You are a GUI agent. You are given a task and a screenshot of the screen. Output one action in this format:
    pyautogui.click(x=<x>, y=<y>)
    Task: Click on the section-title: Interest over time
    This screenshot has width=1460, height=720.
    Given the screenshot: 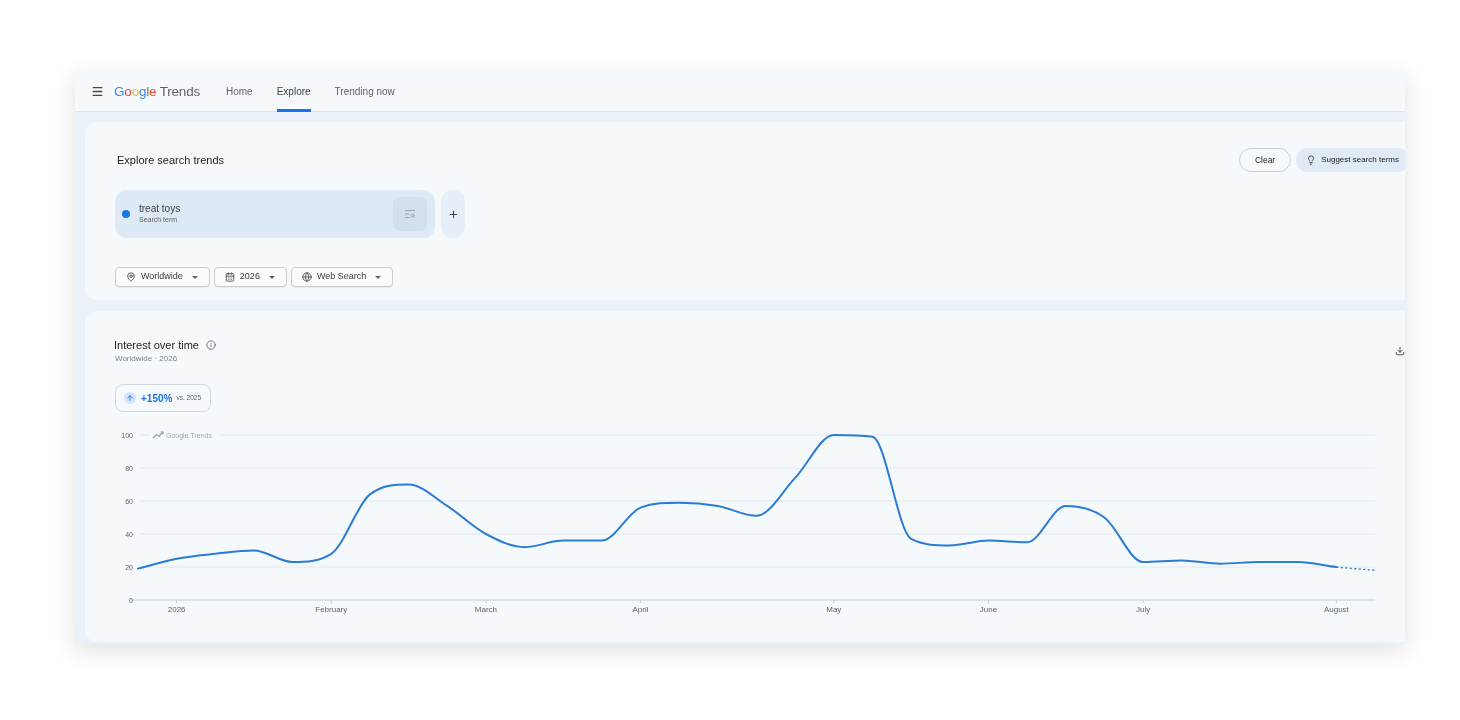 What is the action you would take?
    pyautogui.click(x=156, y=345)
    